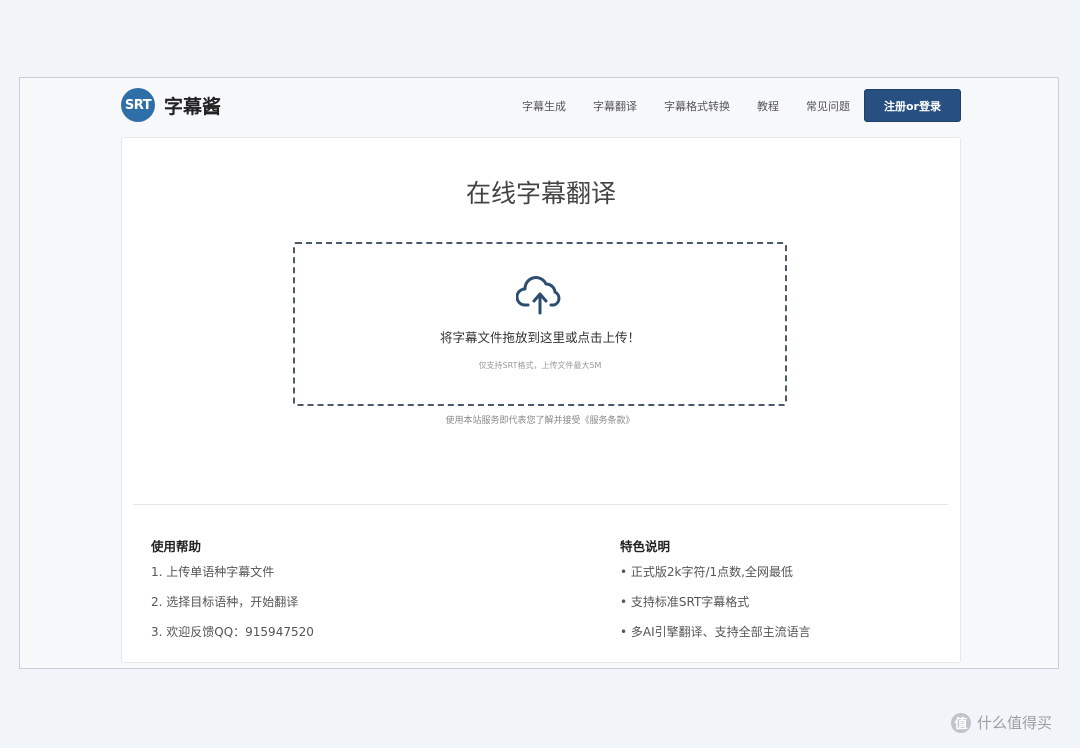 The image size is (1080, 748). Describe the element at coordinates (706, 572) in the screenshot. I see `feature-item: • 正式版2k字符/1点数,全网最低` at that location.